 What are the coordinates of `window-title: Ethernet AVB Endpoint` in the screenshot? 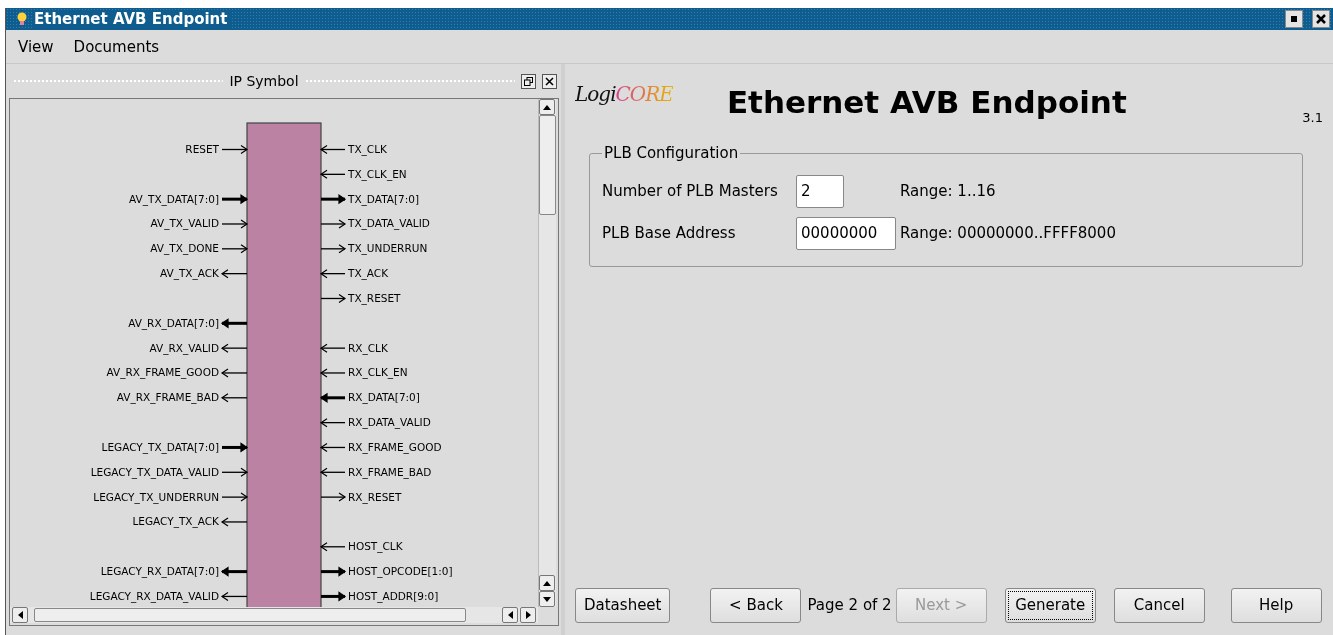 It's located at (133, 19).